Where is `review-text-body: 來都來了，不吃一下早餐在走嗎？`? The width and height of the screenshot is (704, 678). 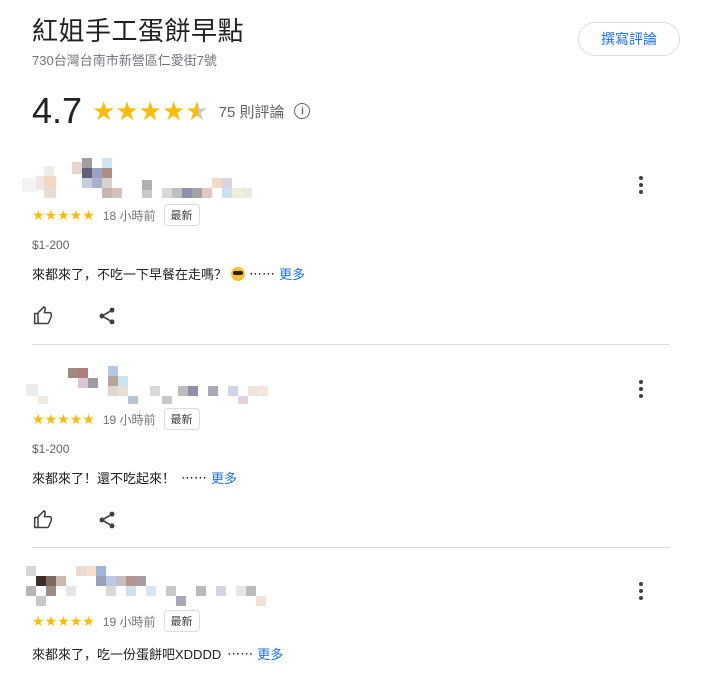 review-text-body: 來都來了，不吃一下早餐在走嗎？ is located at coordinates (130, 274).